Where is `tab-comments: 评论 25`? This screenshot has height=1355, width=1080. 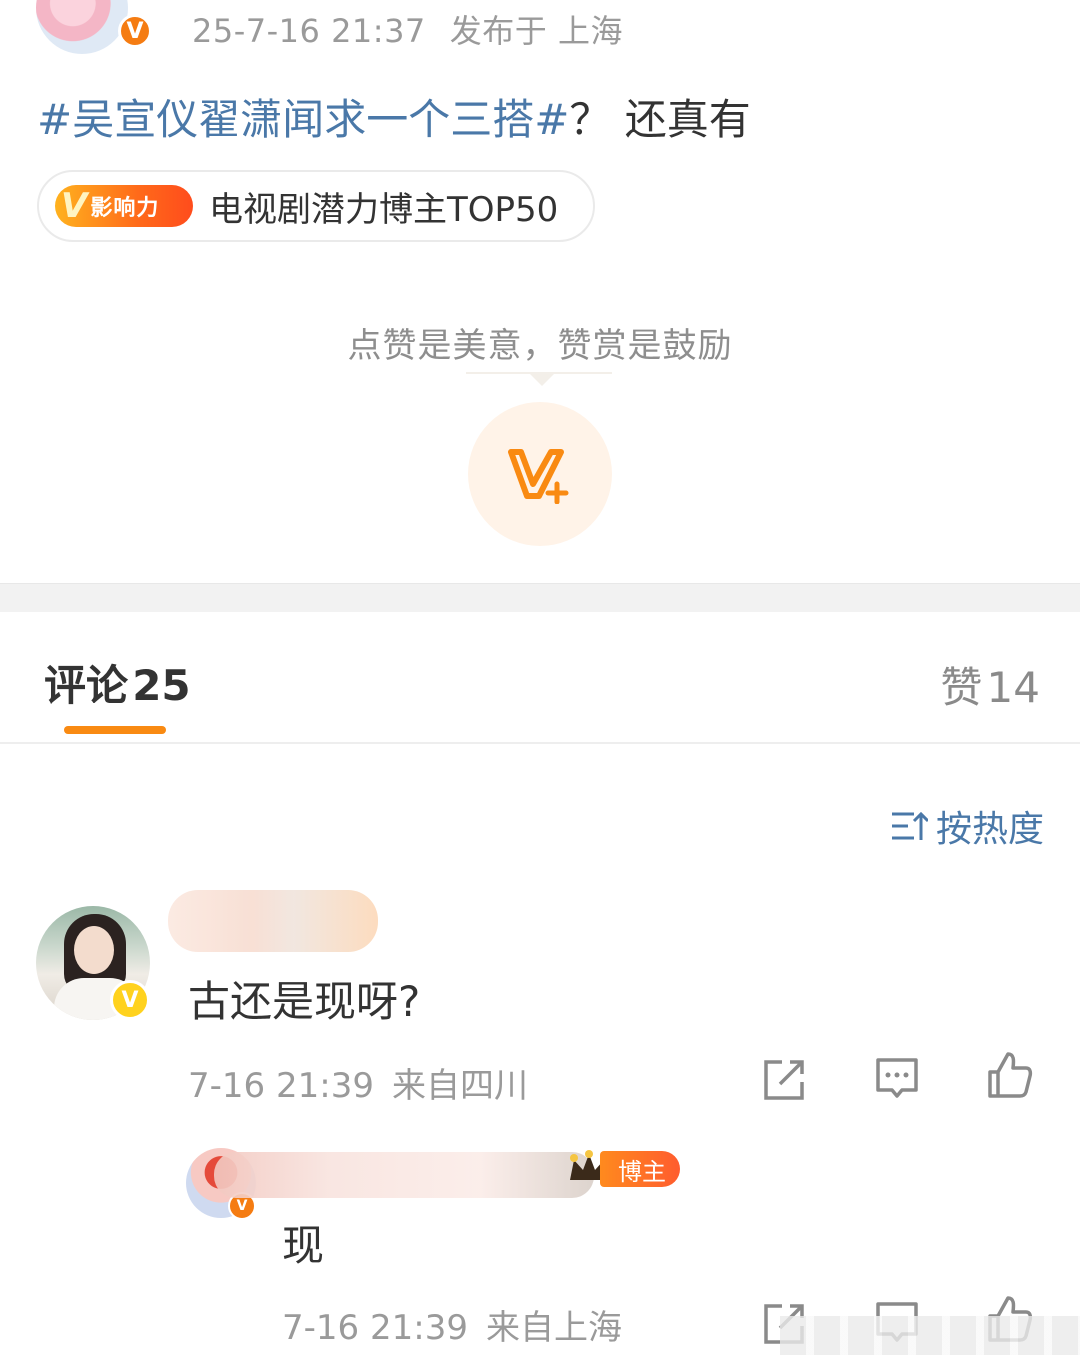
tab-comments: 评论 25 is located at coordinates (117, 682).